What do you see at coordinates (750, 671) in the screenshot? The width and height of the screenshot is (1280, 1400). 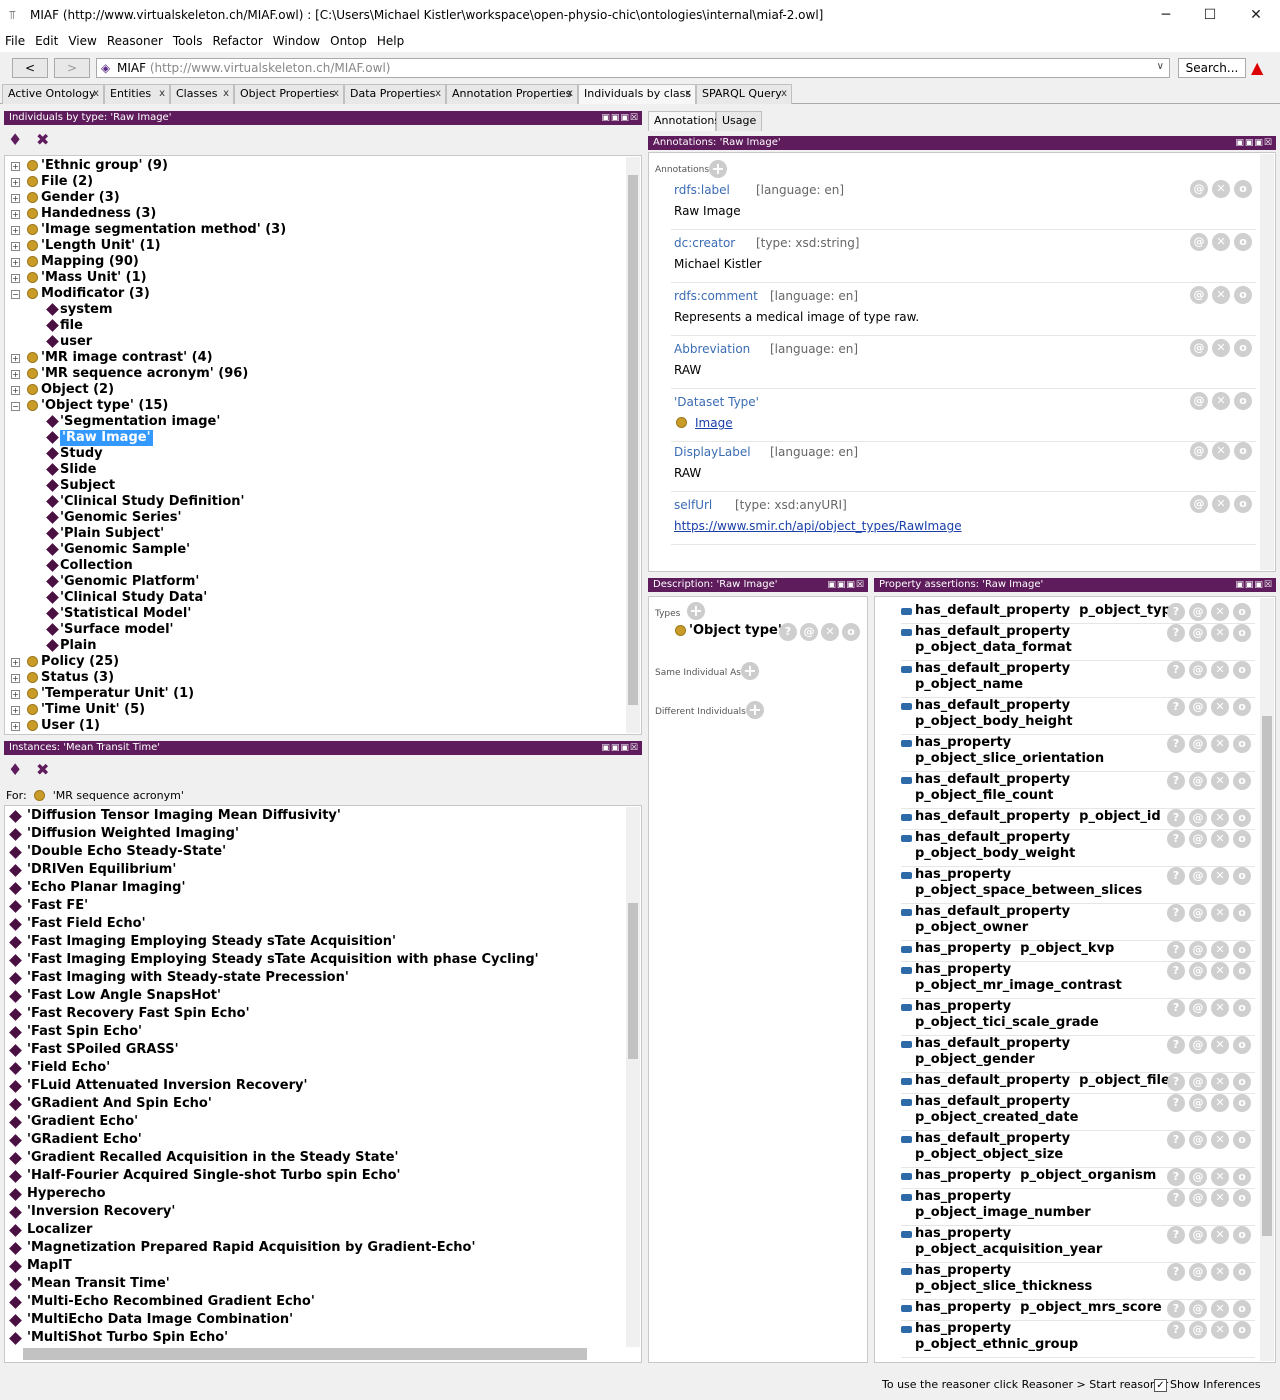 I see `add-same-individual-button: +` at bounding box center [750, 671].